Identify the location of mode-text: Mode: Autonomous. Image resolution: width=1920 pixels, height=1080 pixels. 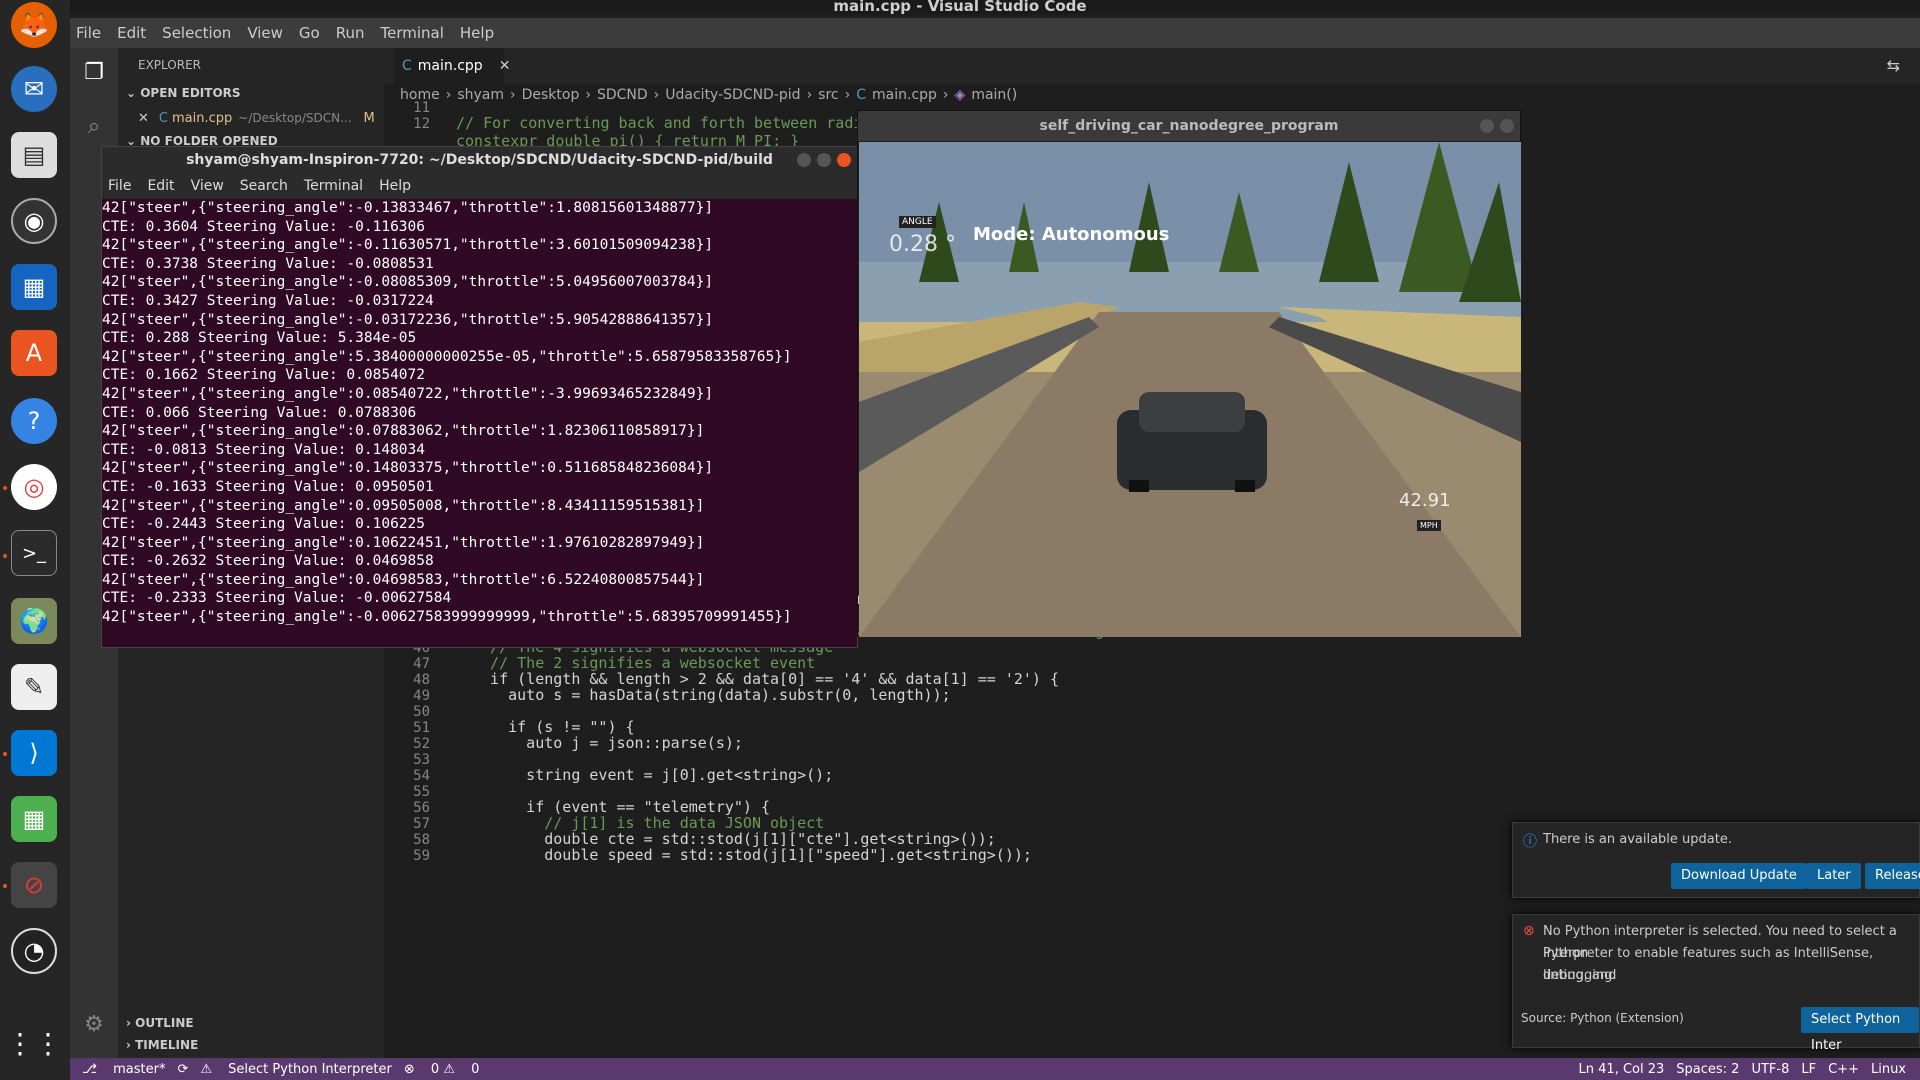
(1071, 234).